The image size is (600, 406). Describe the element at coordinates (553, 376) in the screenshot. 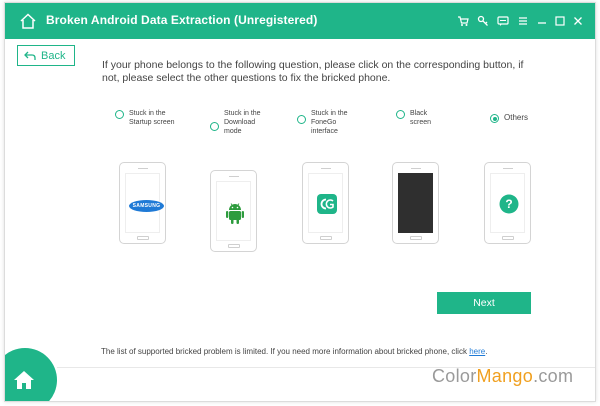

I see `watermark-com: .com` at that location.